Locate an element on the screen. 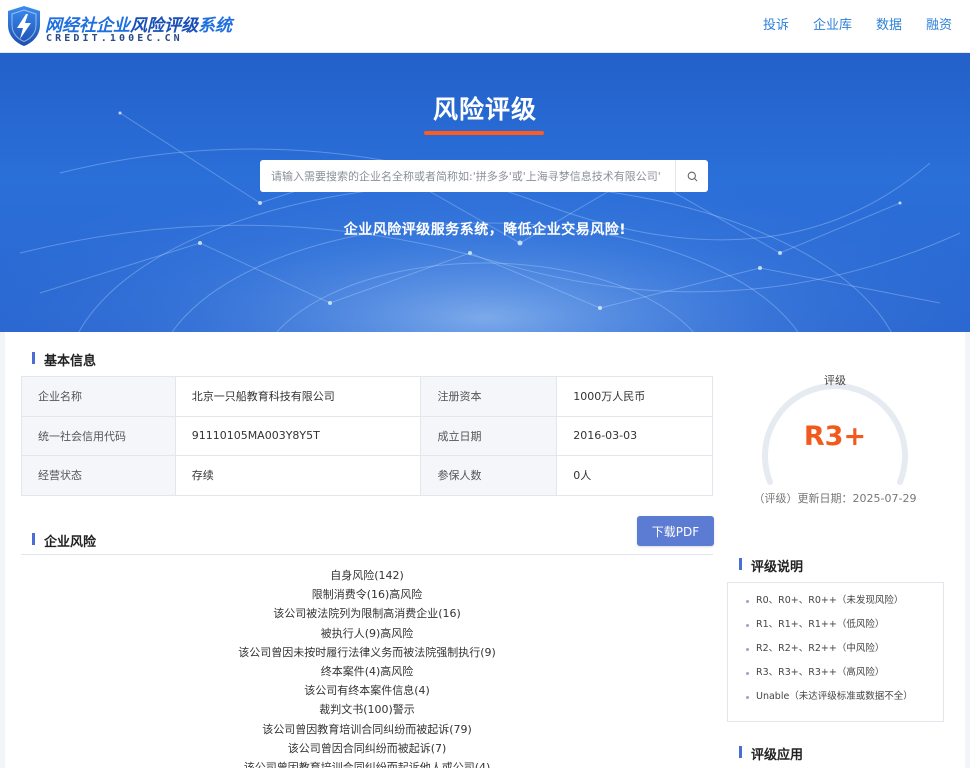 The width and height of the screenshot is (970, 768). list-item: R2、R2+、R2++（中风险） is located at coordinates (844, 649).